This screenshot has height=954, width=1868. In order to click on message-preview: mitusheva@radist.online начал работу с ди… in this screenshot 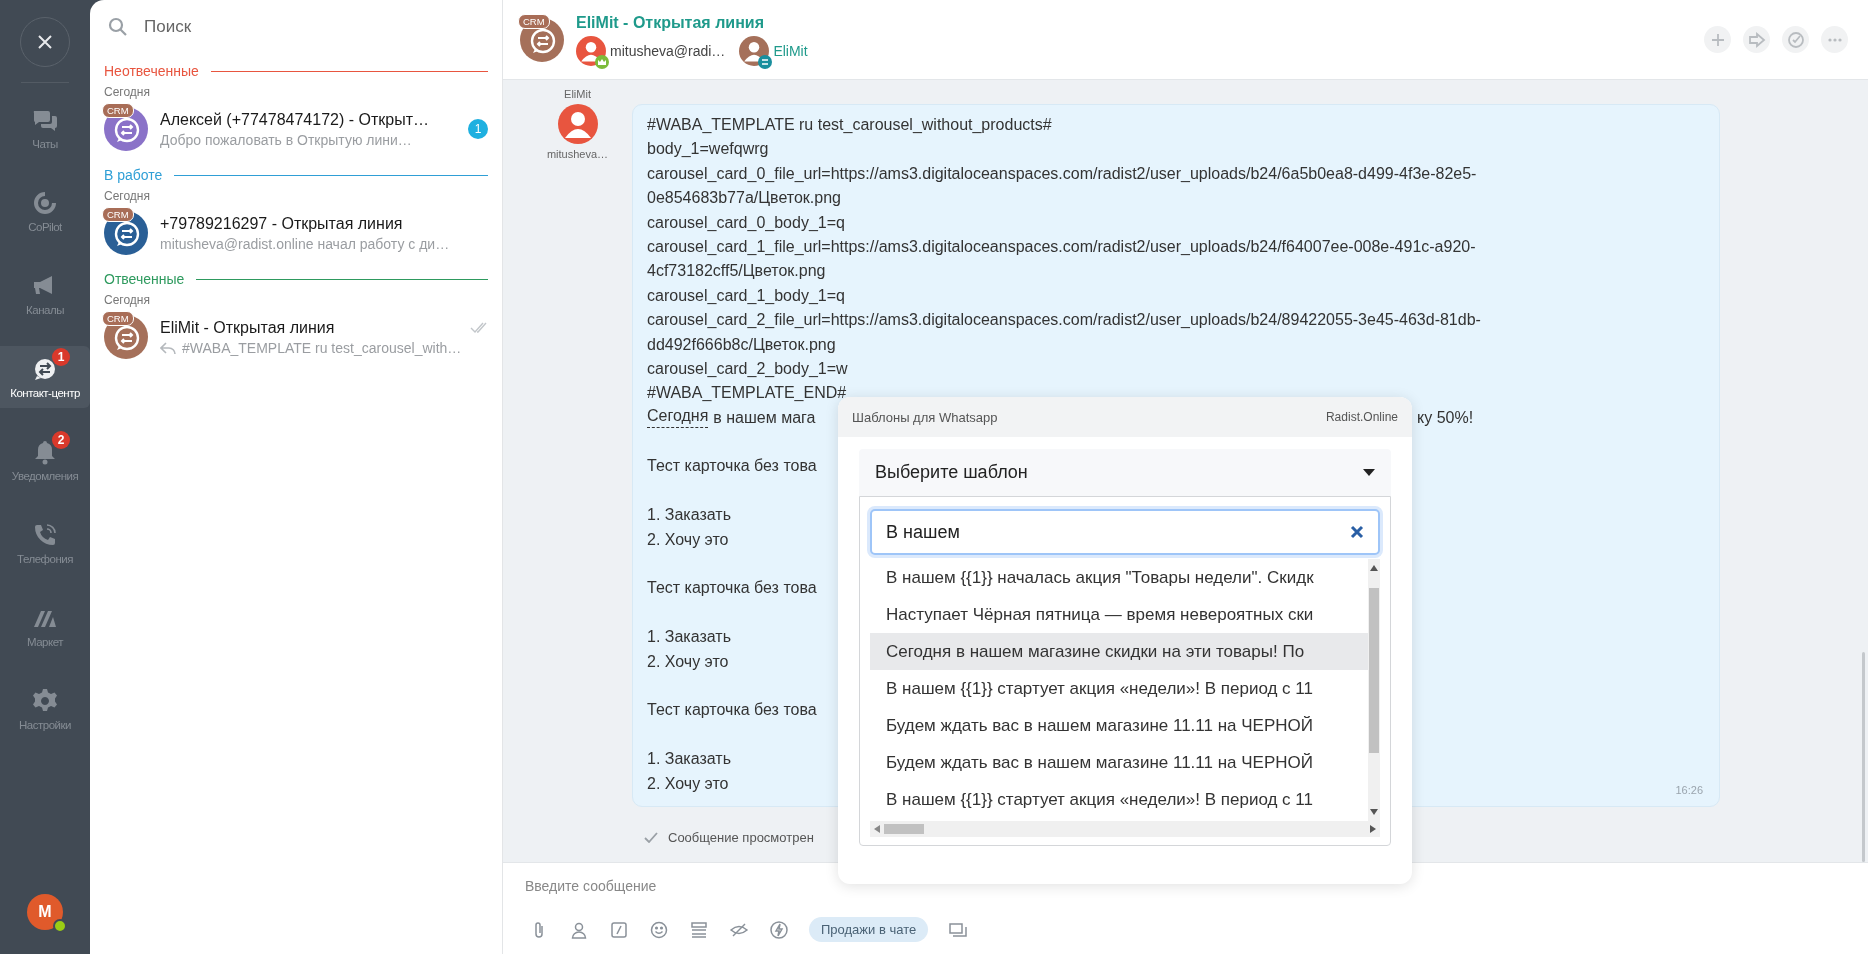, I will do `click(305, 243)`.